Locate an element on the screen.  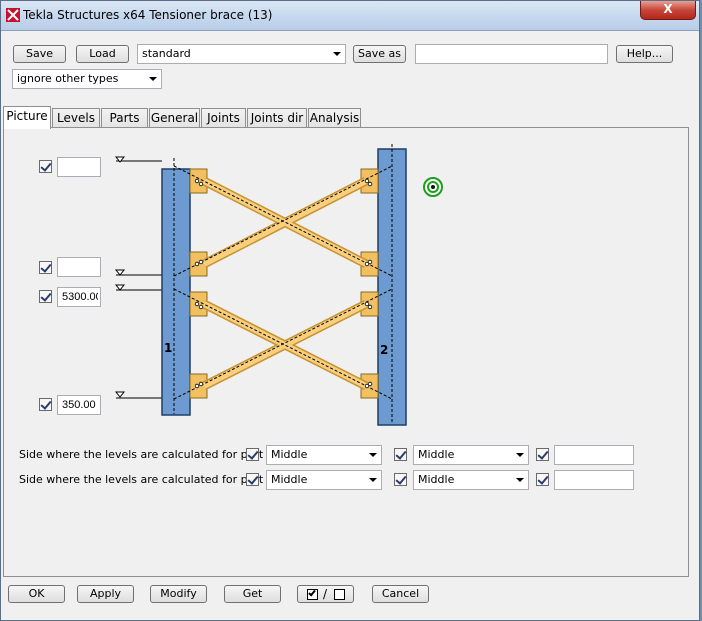
bottom-button-bar: OK Apply Modify Get / Cancel is located at coordinates (346, 593).